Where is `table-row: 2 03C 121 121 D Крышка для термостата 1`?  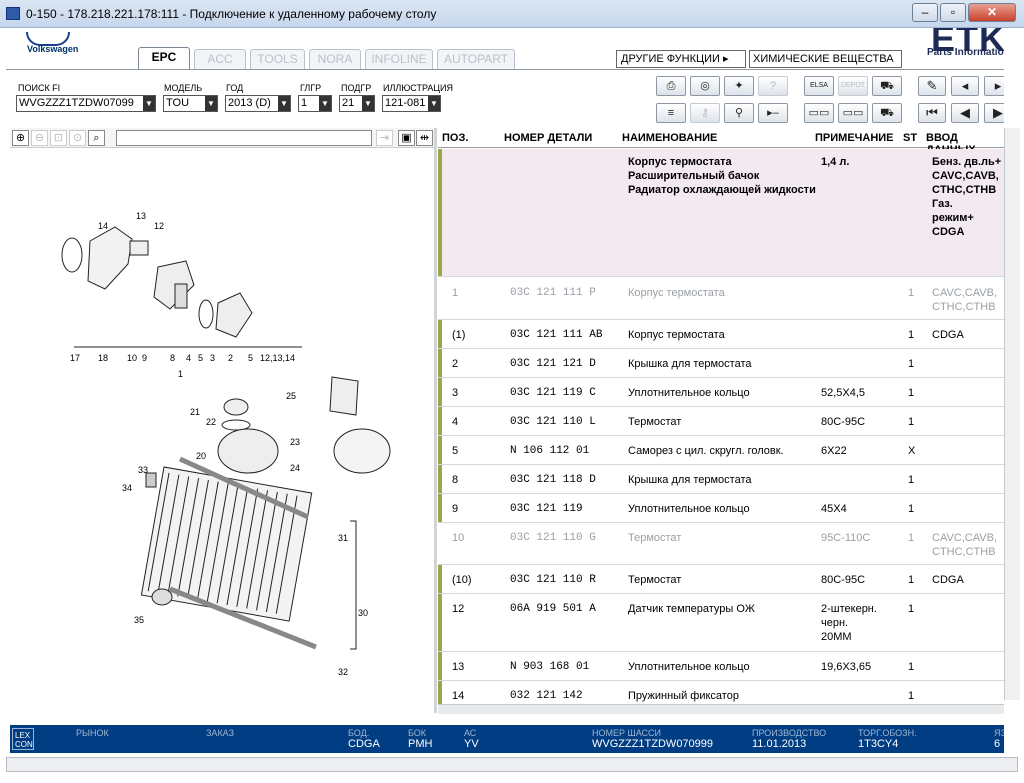 table-row: 2 03C 121 121 D Крышка для термостата 1 is located at coordinates (721, 363).